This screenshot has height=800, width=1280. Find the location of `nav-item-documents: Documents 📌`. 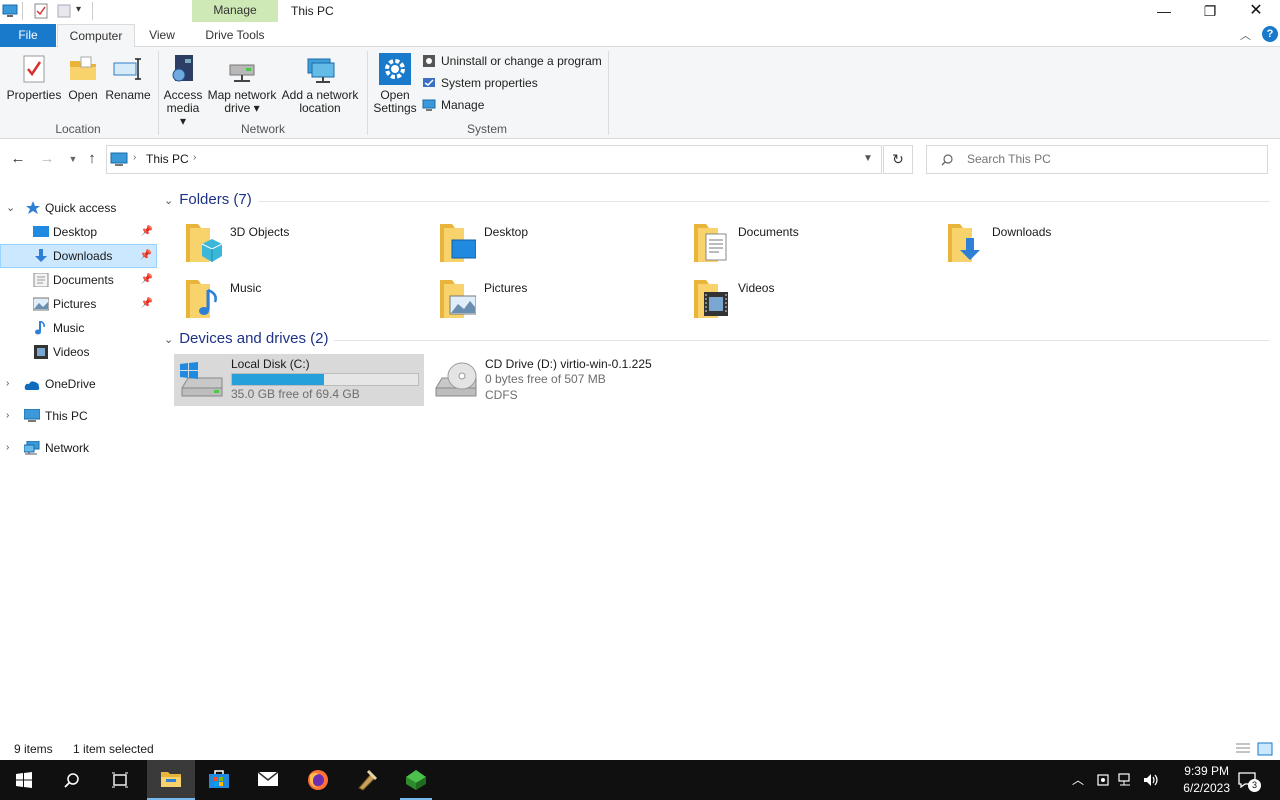

nav-item-documents: Documents 📌 is located at coordinates (78, 280).